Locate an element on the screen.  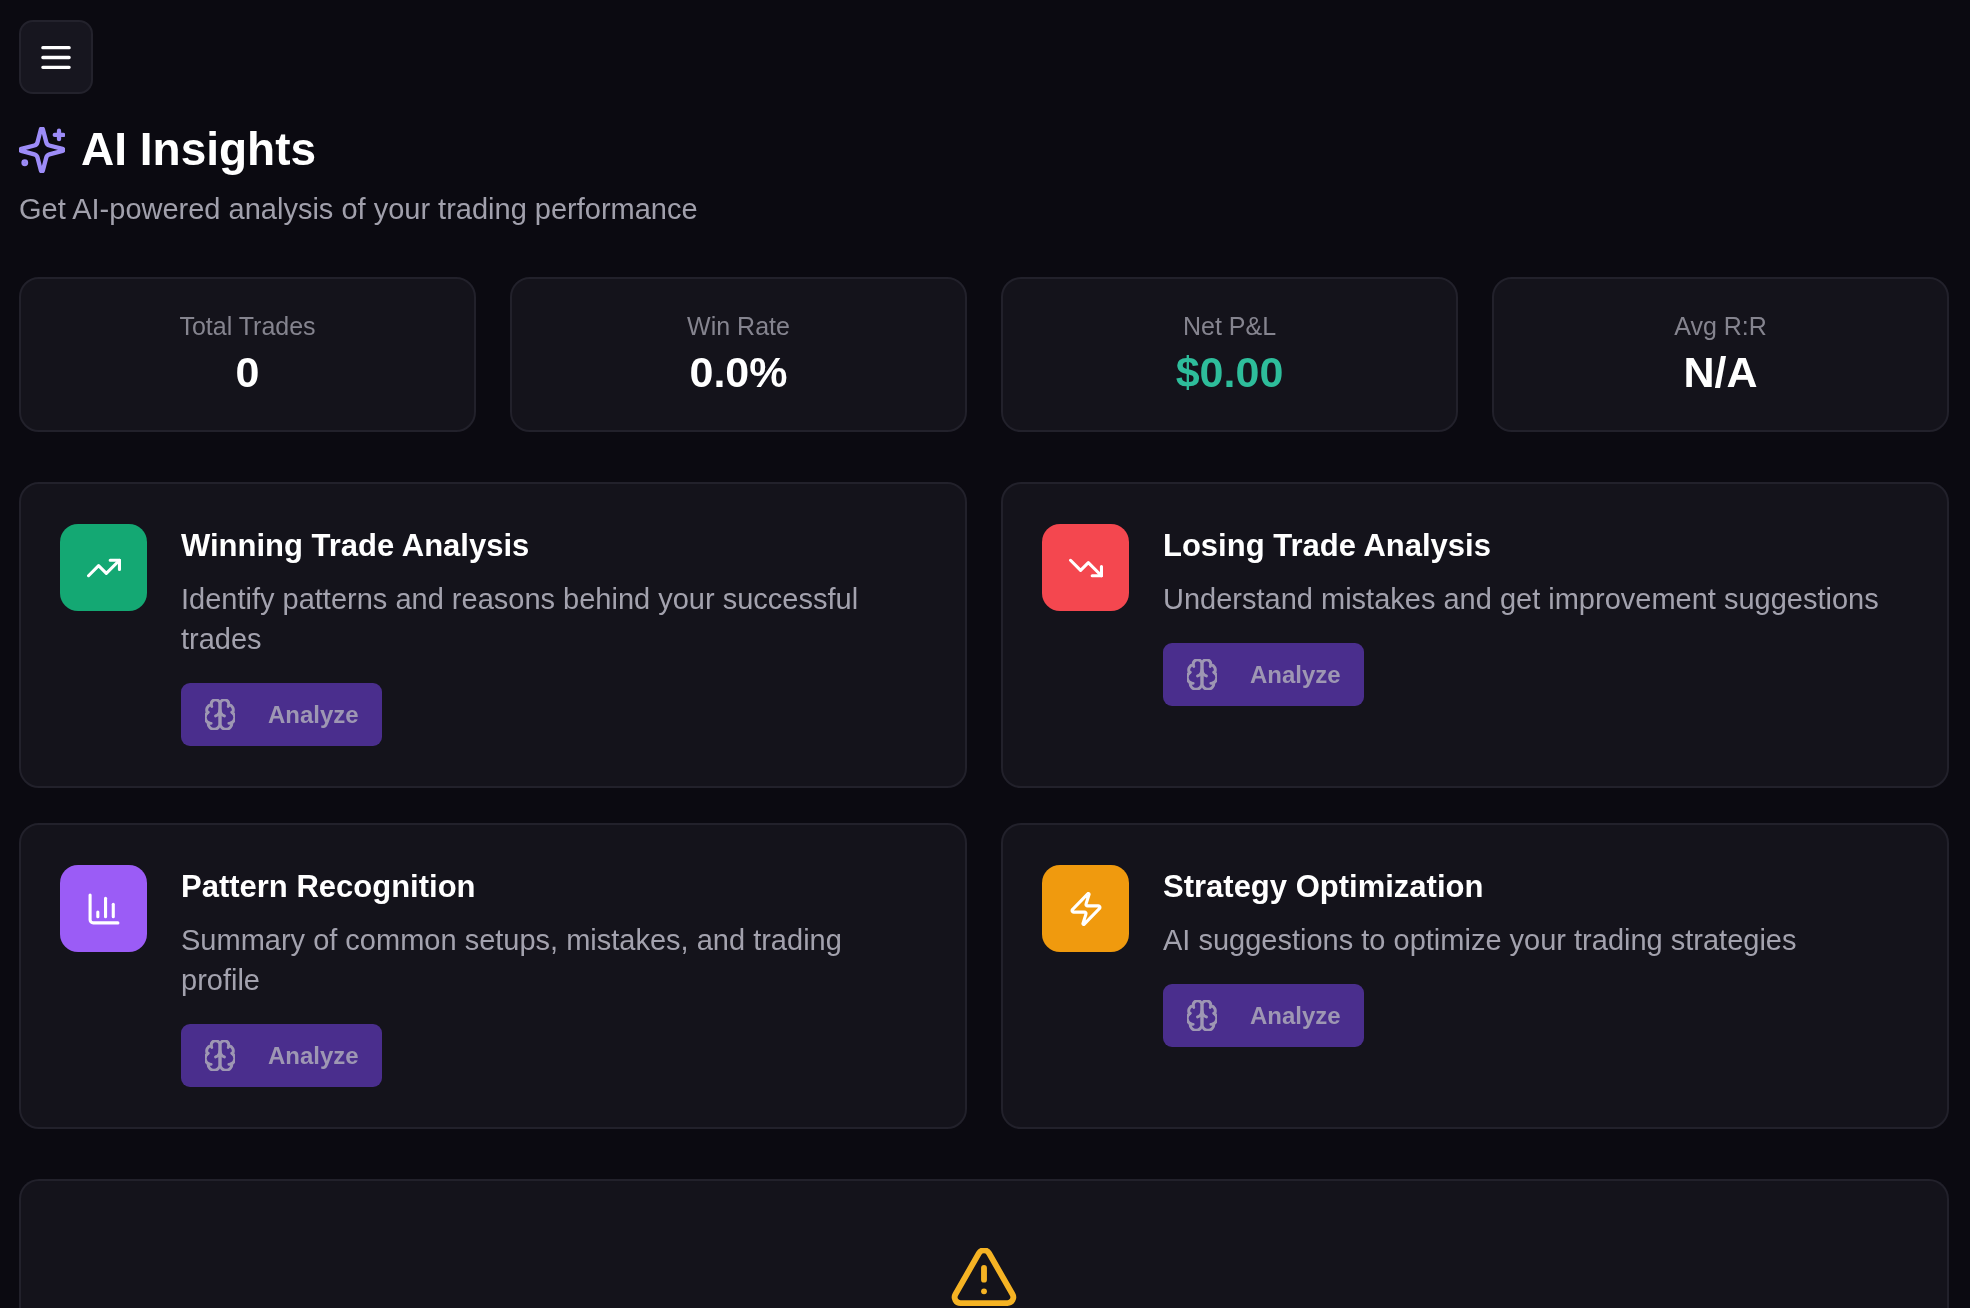
card-title: Strategy Optimization is located at coordinates (1323, 887).